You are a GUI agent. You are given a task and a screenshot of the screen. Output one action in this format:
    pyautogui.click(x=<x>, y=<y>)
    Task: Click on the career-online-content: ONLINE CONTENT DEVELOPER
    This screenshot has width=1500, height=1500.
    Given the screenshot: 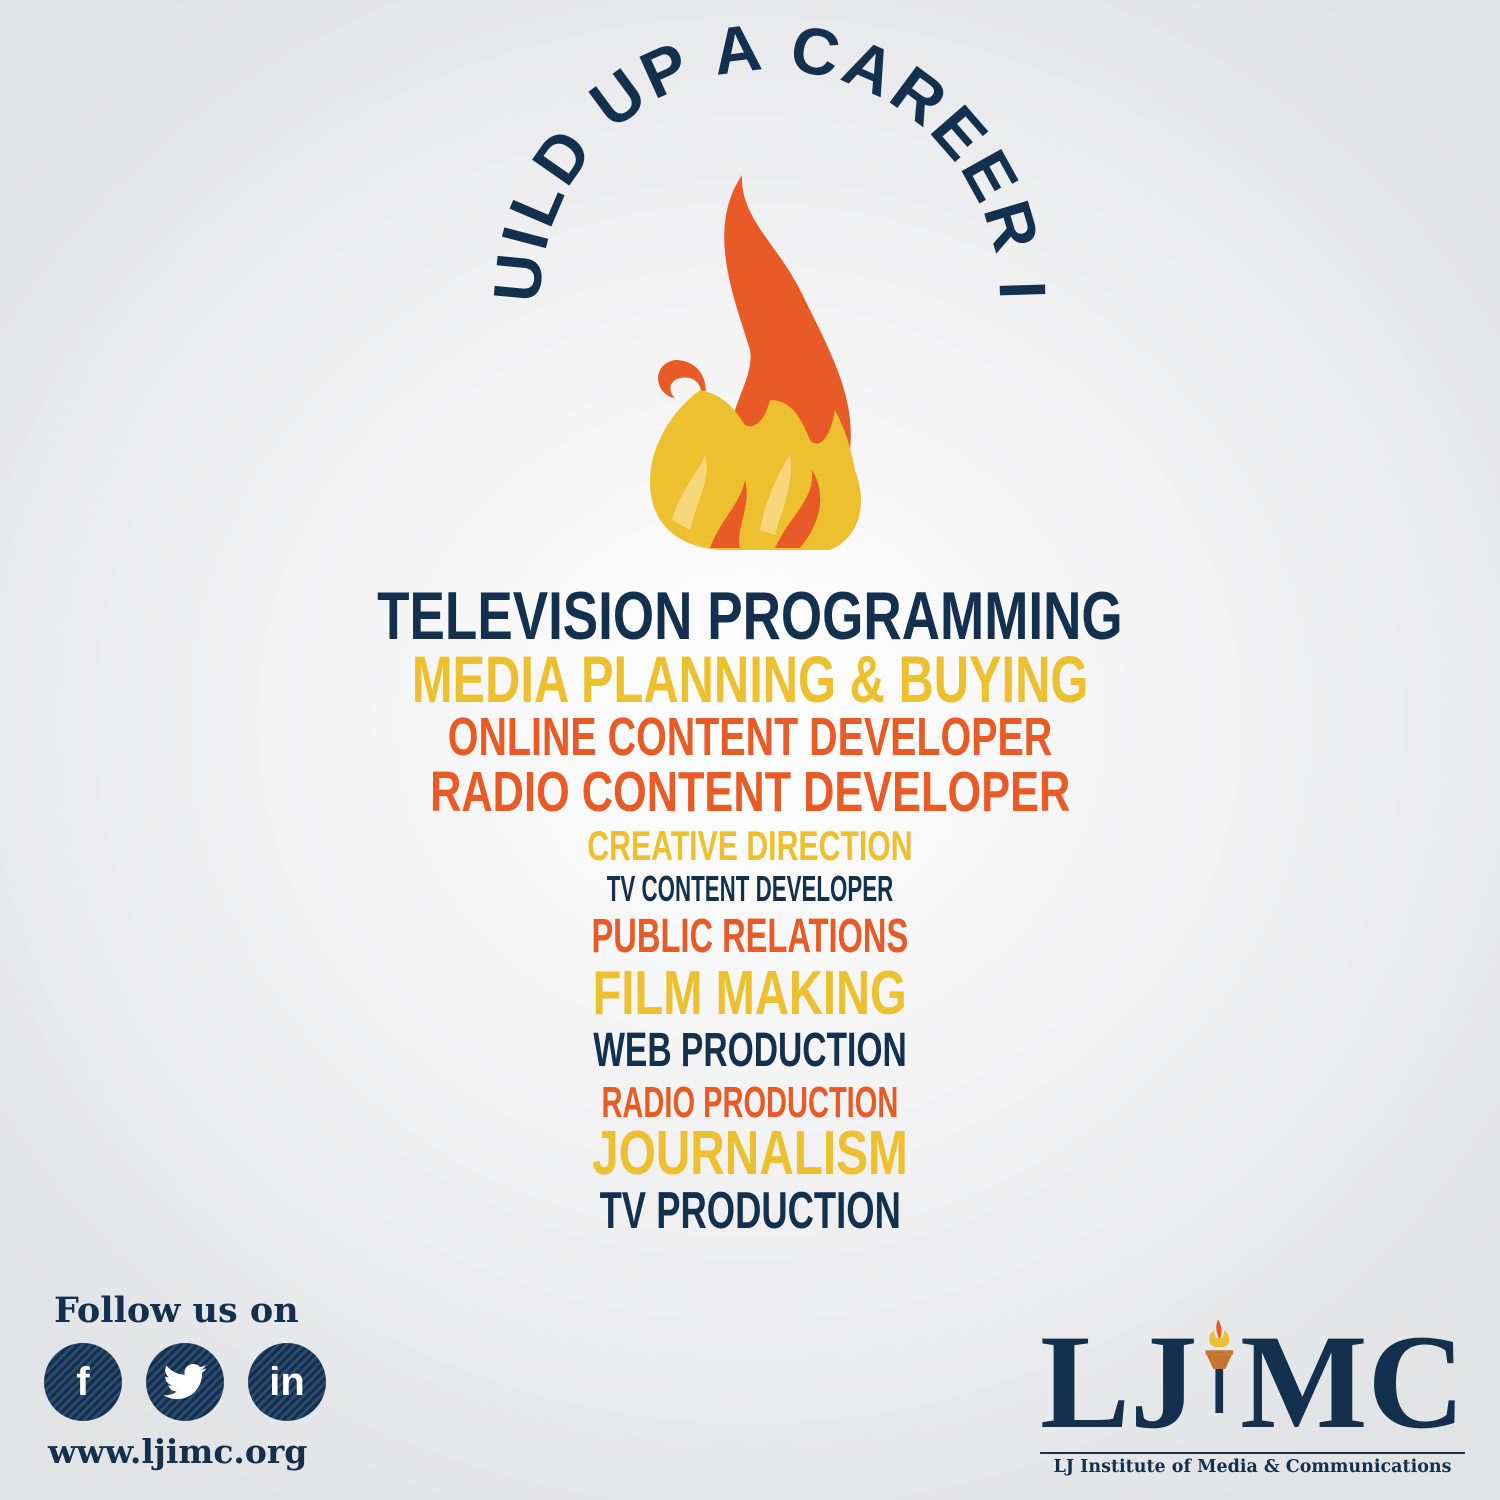 What is the action you would take?
    pyautogui.click(x=750, y=737)
    